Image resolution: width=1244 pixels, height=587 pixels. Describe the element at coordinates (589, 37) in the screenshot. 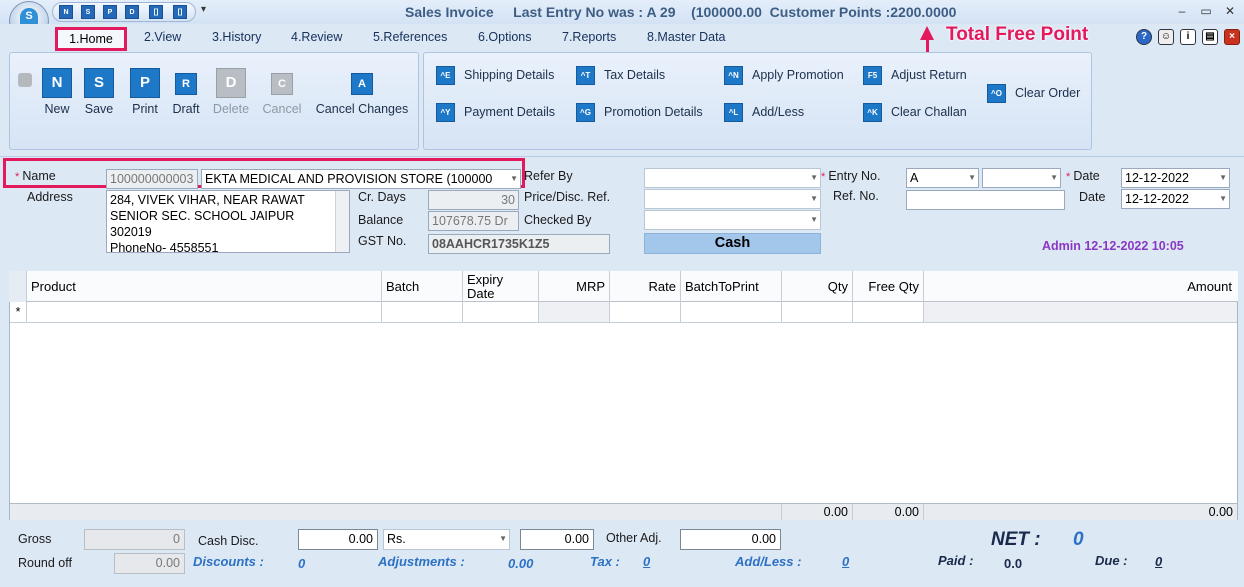

I see `tab-reports: 7.Reports` at that location.